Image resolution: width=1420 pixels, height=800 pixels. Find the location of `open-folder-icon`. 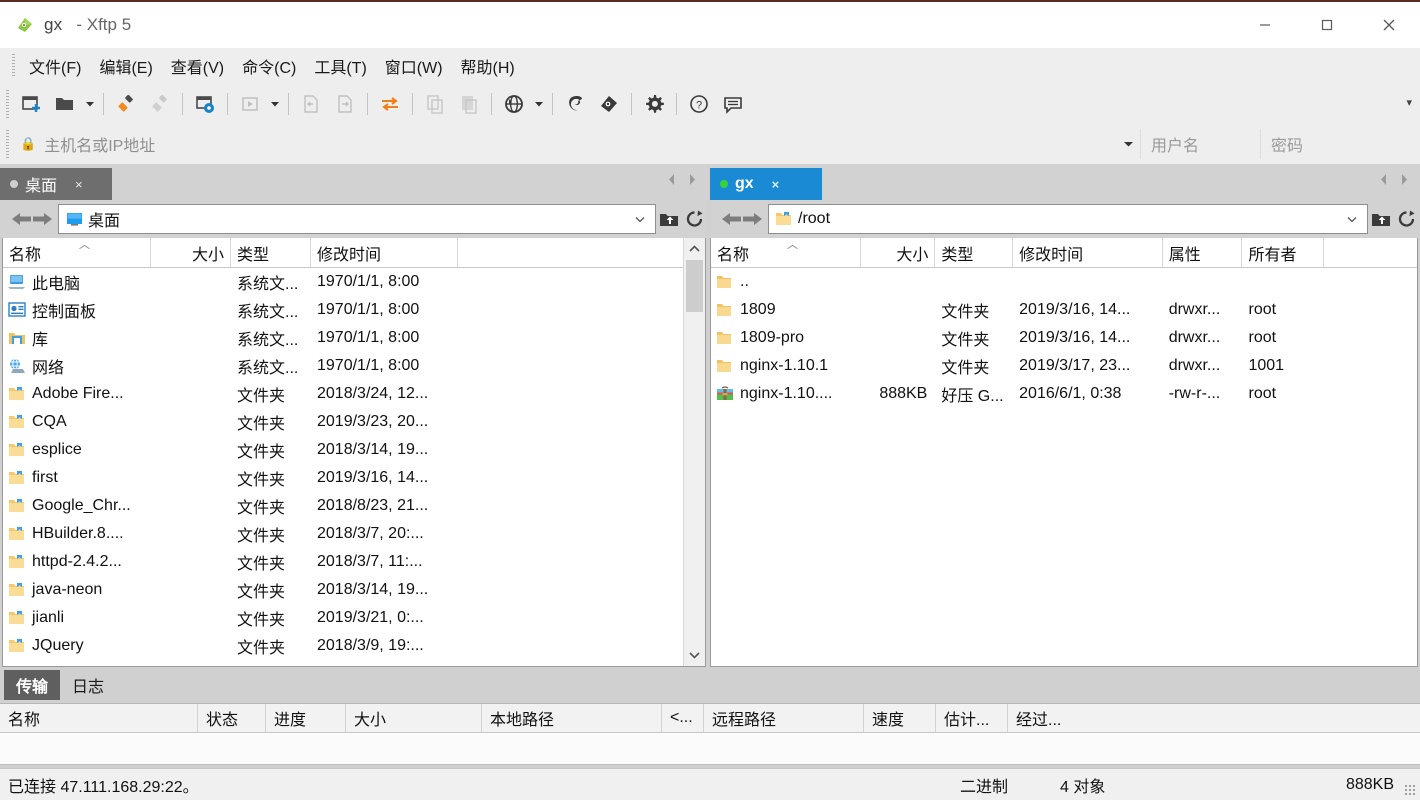

open-folder-icon is located at coordinates (65, 104).